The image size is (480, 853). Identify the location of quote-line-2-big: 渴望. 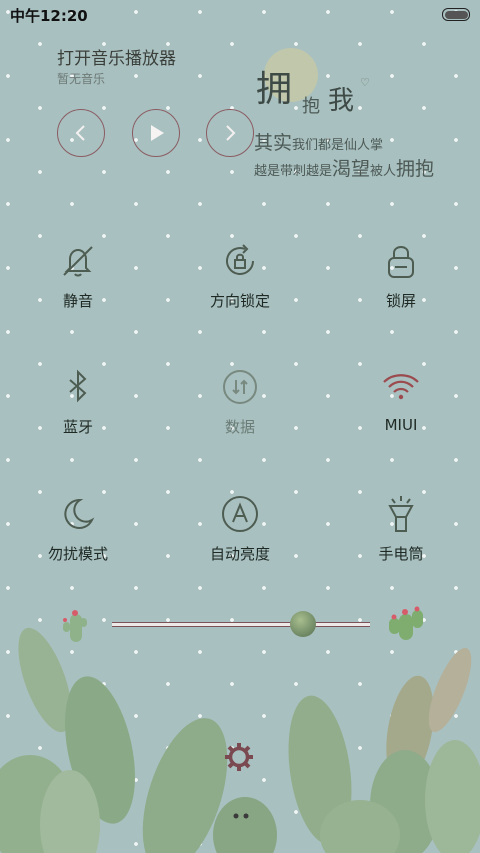
(351, 169).